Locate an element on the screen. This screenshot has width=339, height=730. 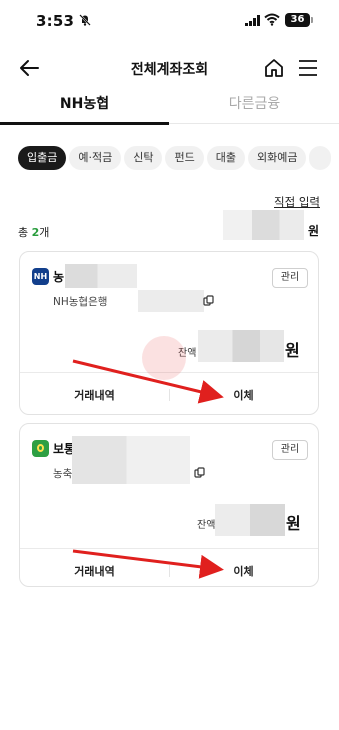
battery-indicator: 36 is located at coordinates (299, 20).